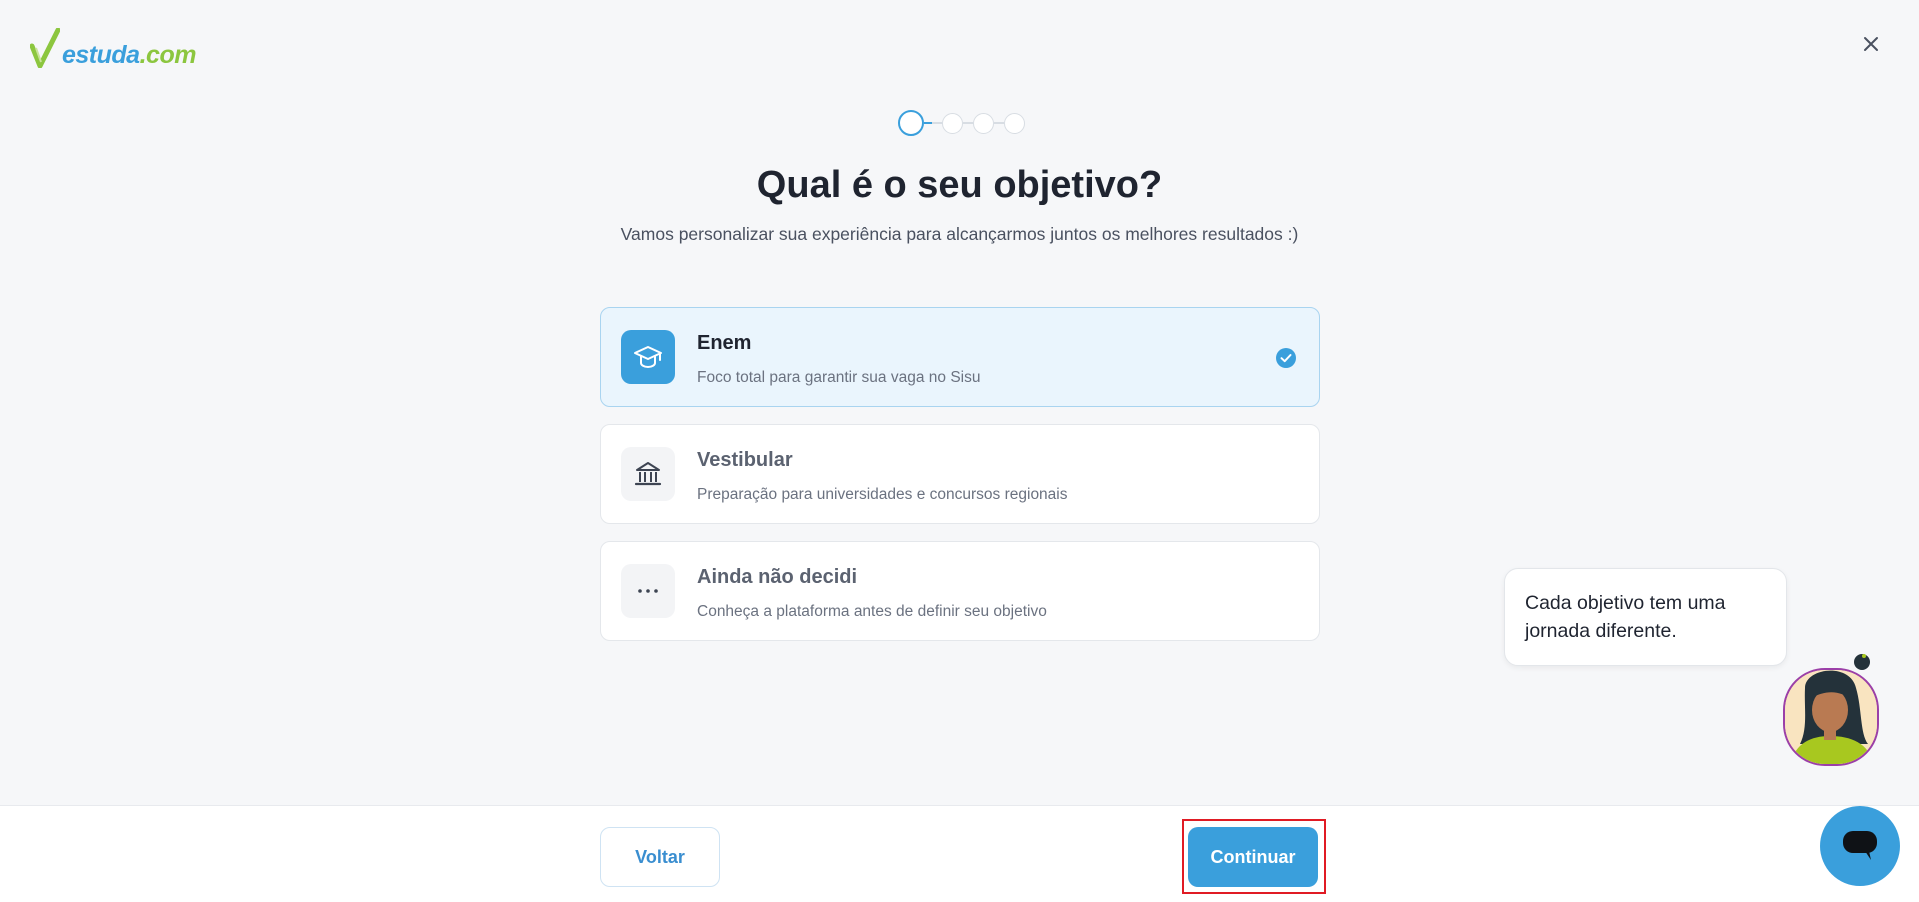  Describe the element at coordinates (959, 853) in the screenshot. I see `footer-bar: Voltar Continuar` at that location.